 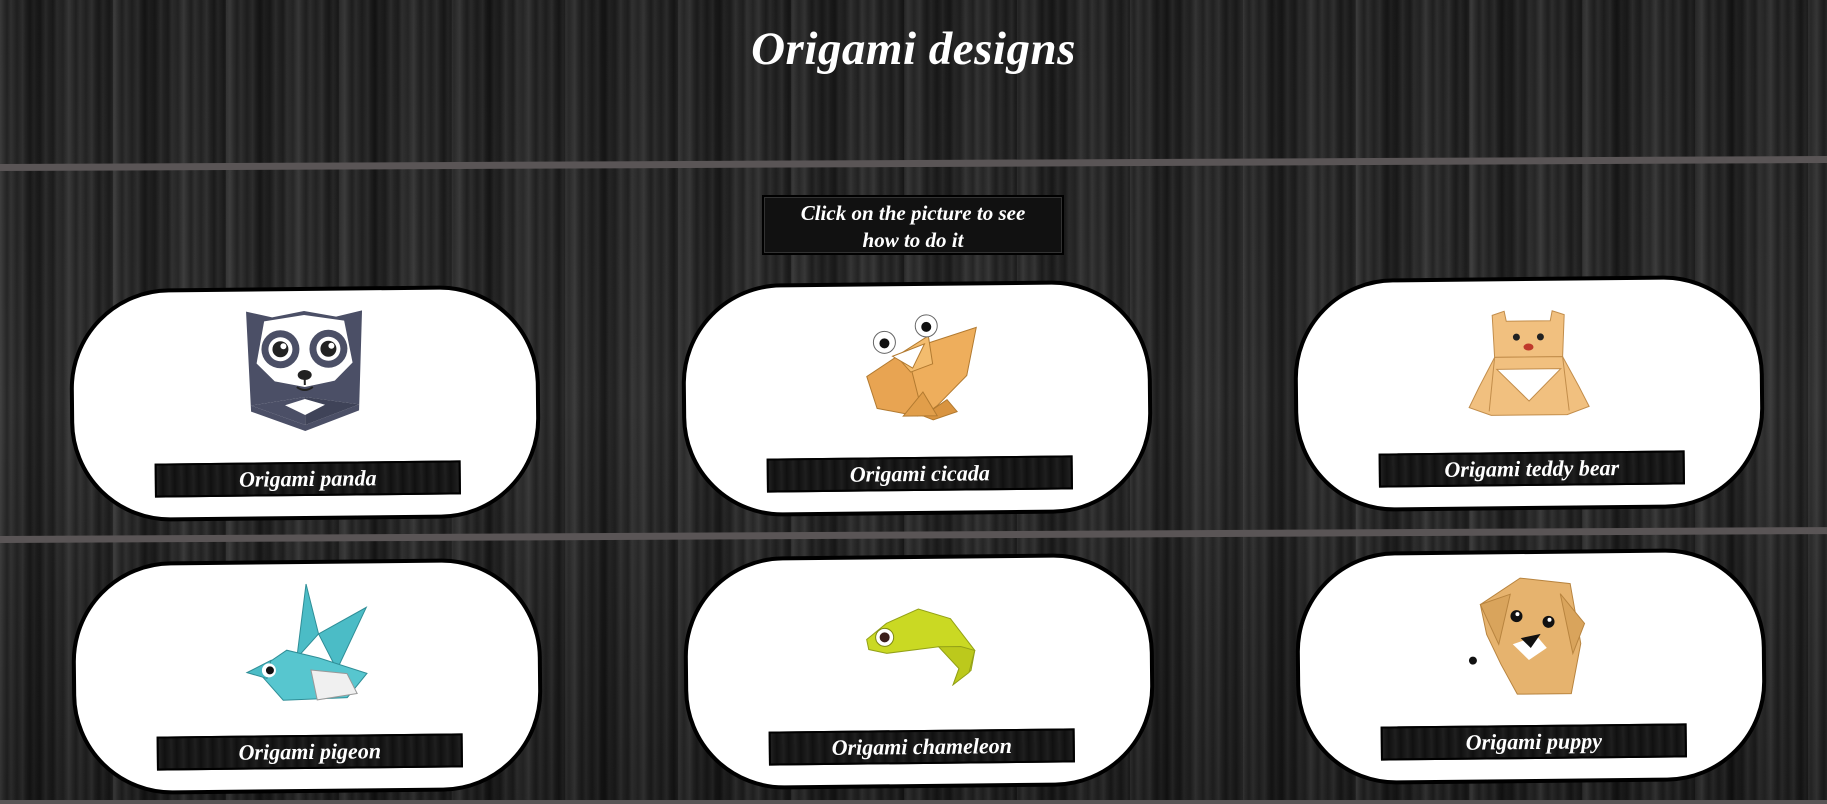 I want to click on card-origami-panda: Origami panda, so click(x=305, y=403).